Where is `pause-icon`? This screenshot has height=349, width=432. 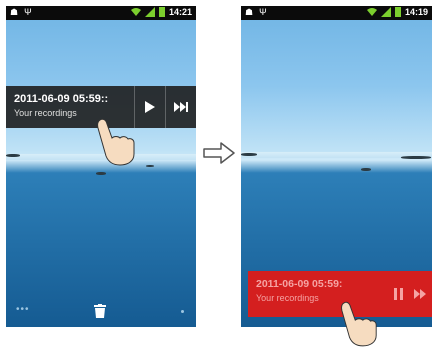
pause-icon is located at coordinates (398, 294).